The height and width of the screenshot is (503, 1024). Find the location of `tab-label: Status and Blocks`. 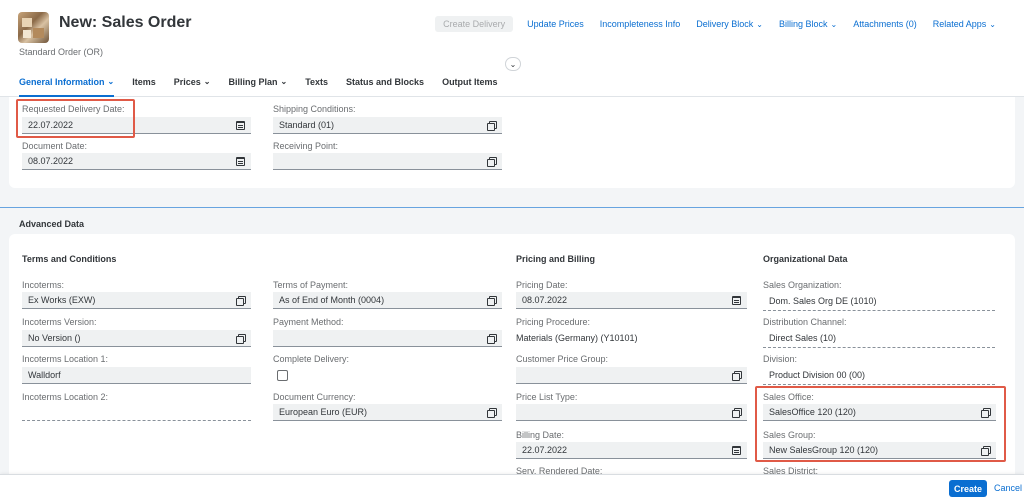

tab-label: Status and Blocks is located at coordinates (385, 82).